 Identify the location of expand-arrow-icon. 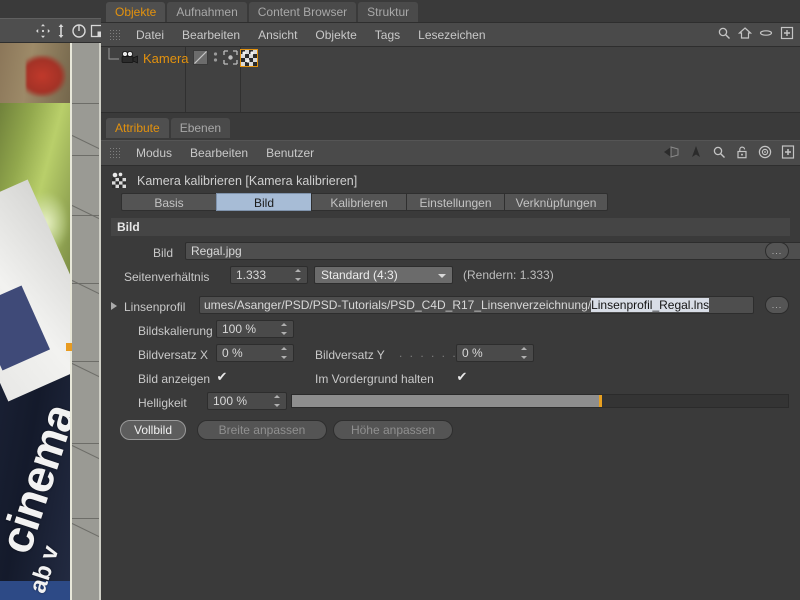
(114, 306).